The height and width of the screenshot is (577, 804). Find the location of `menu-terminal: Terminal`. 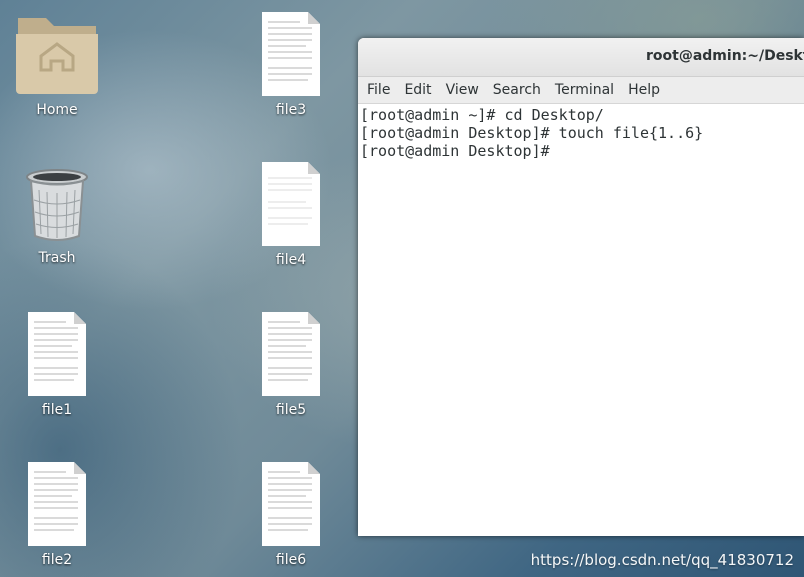

menu-terminal: Terminal is located at coordinates (584, 90).